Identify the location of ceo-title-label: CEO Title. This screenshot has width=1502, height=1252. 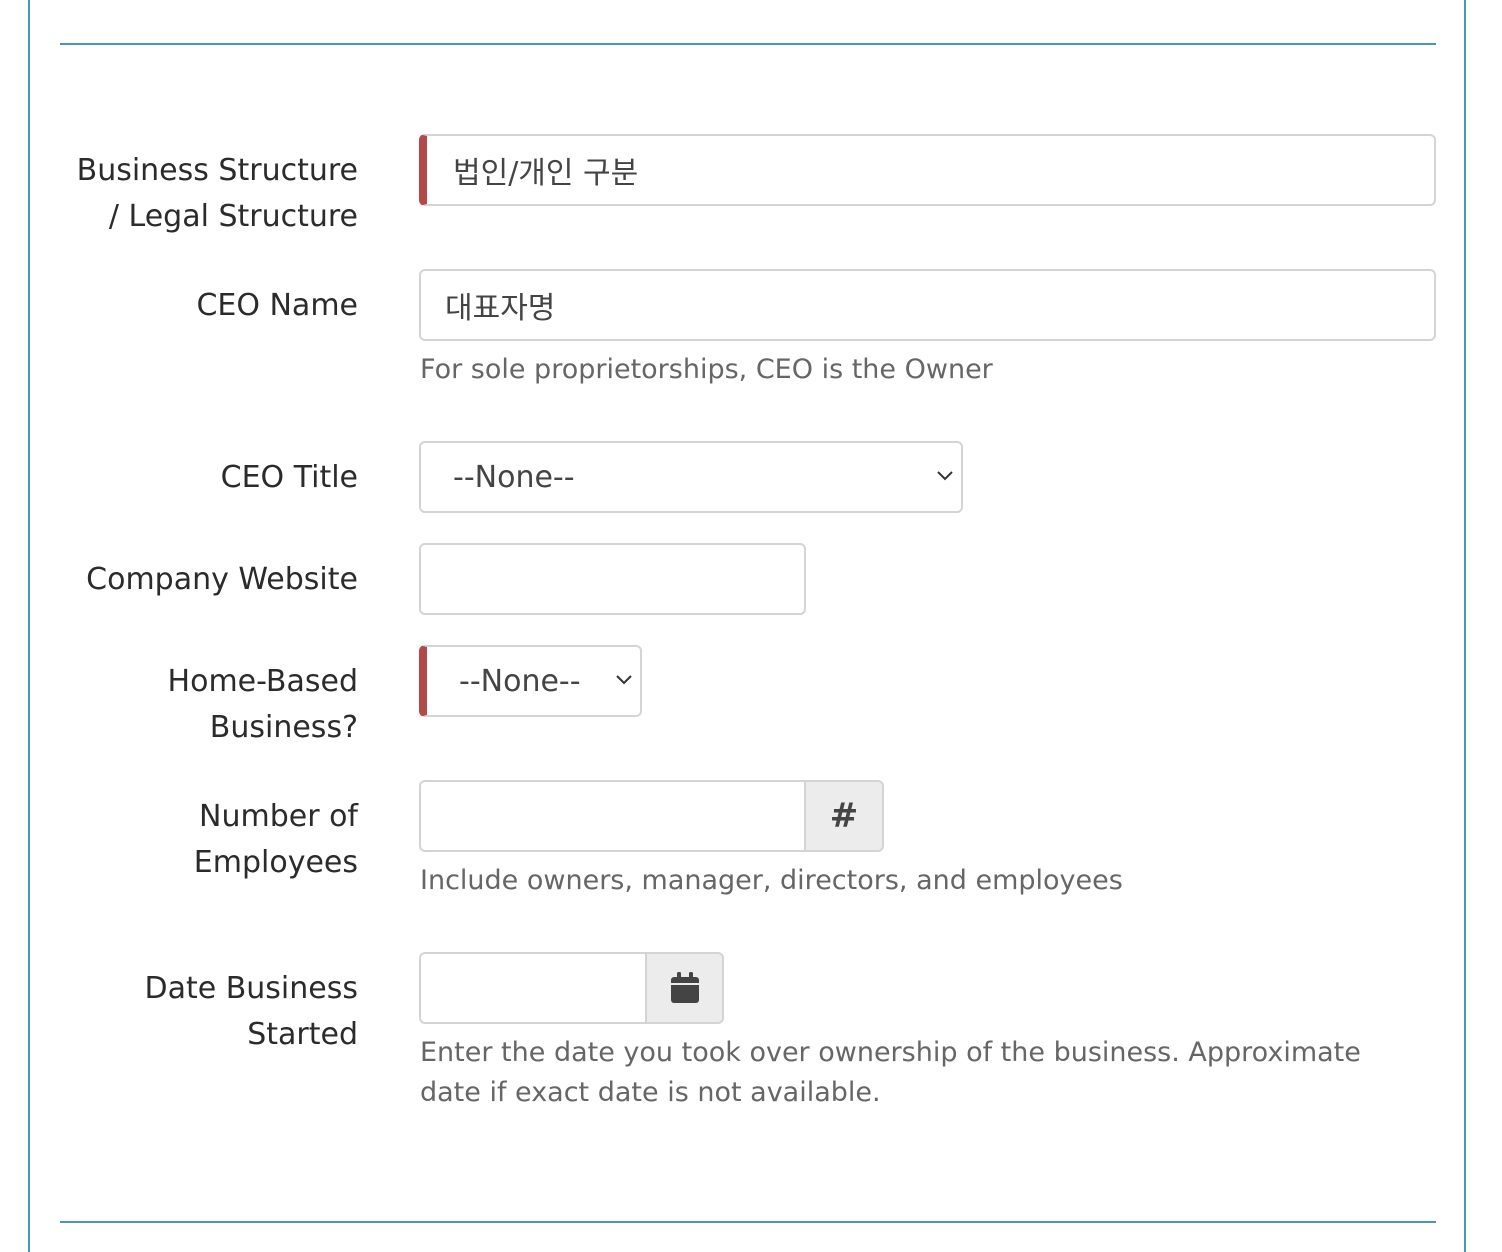
(289, 477).